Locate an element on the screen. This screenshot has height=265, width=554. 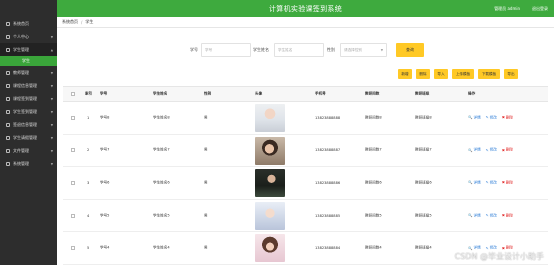
sidebar-item-course-signin: 课程签到管理 ▼ is located at coordinates (28, 98).